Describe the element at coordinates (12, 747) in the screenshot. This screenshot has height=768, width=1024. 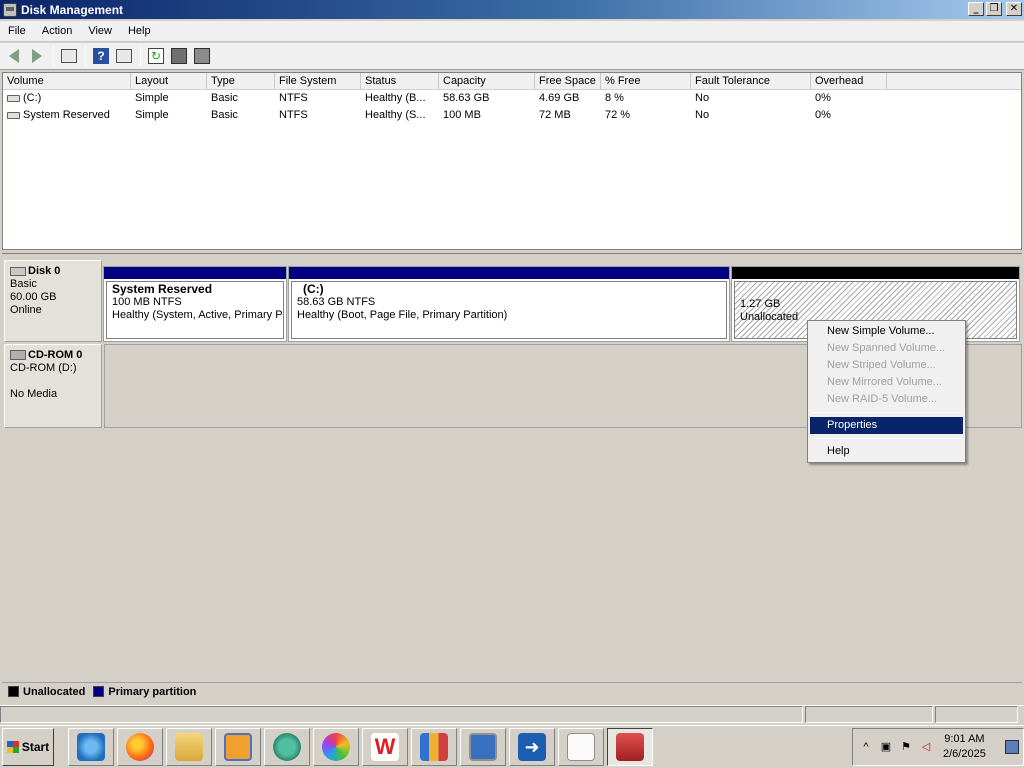
I see `windows-logo-icon` at that location.